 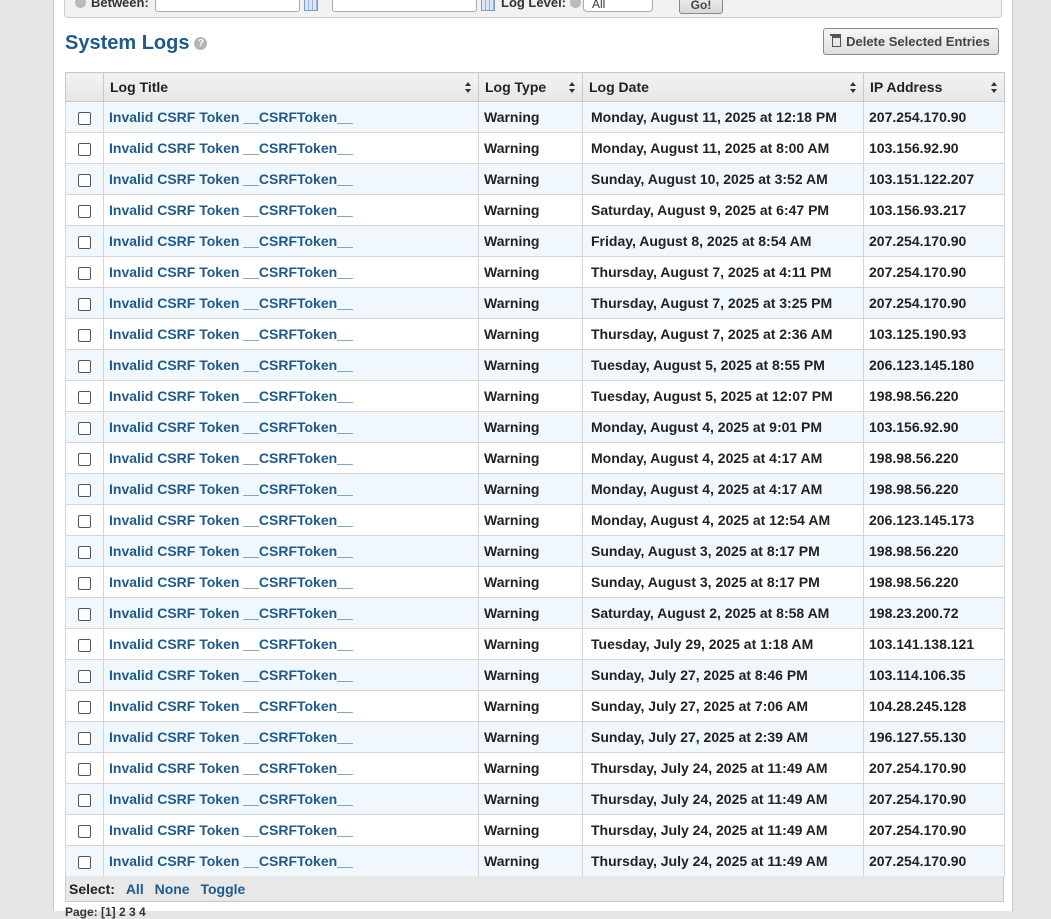 What do you see at coordinates (534, 889) in the screenshot?
I see `select-bar: Select: All None Toggle` at bounding box center [534, 889].